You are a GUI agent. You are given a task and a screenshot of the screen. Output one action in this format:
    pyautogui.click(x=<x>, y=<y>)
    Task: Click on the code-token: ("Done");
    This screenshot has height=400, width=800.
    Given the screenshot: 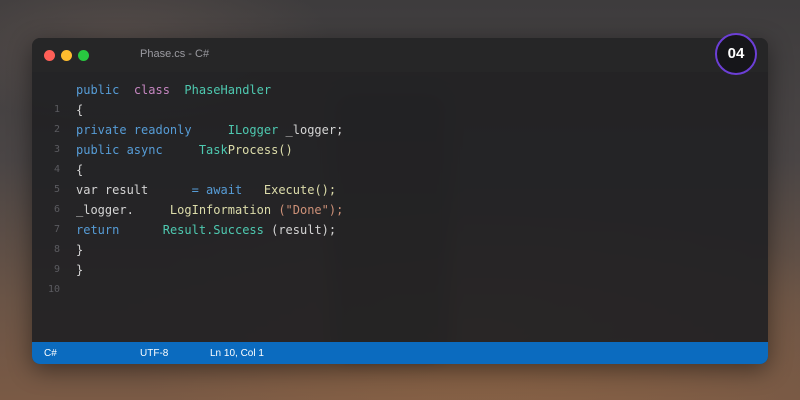 What is the action you would take?
    pyautogui.click(x=311, y=210)
    